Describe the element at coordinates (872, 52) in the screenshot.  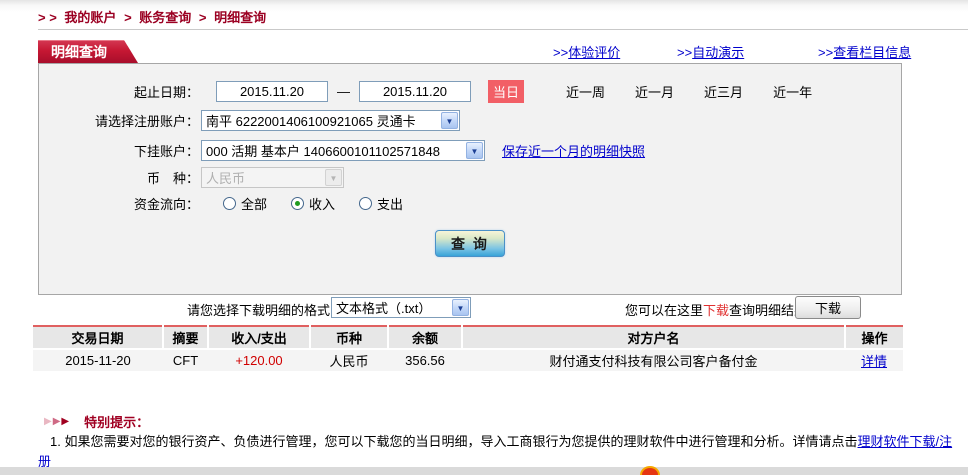
I see `link-label: 查看栏目信息` at that location.